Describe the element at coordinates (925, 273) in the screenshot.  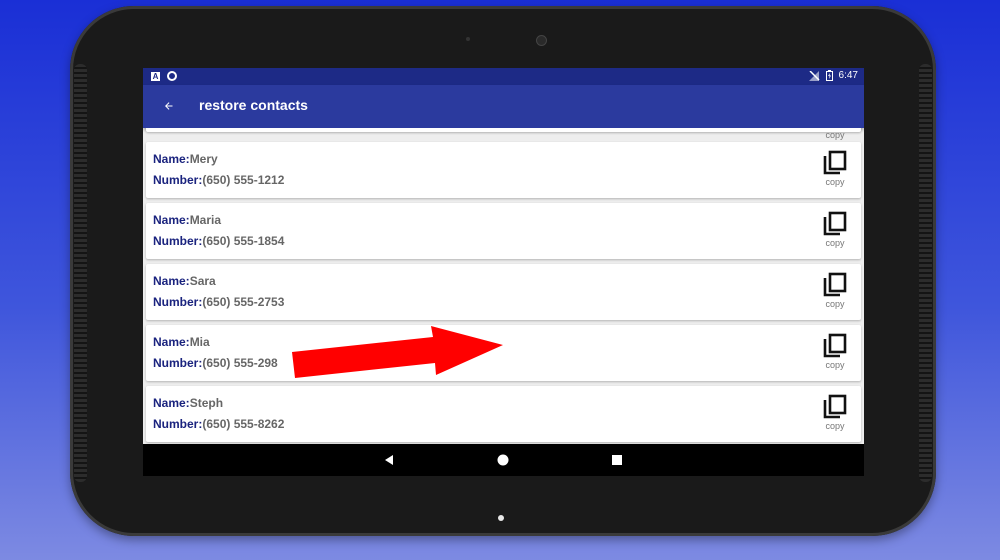
I see `right-speaker-grille` at that location.